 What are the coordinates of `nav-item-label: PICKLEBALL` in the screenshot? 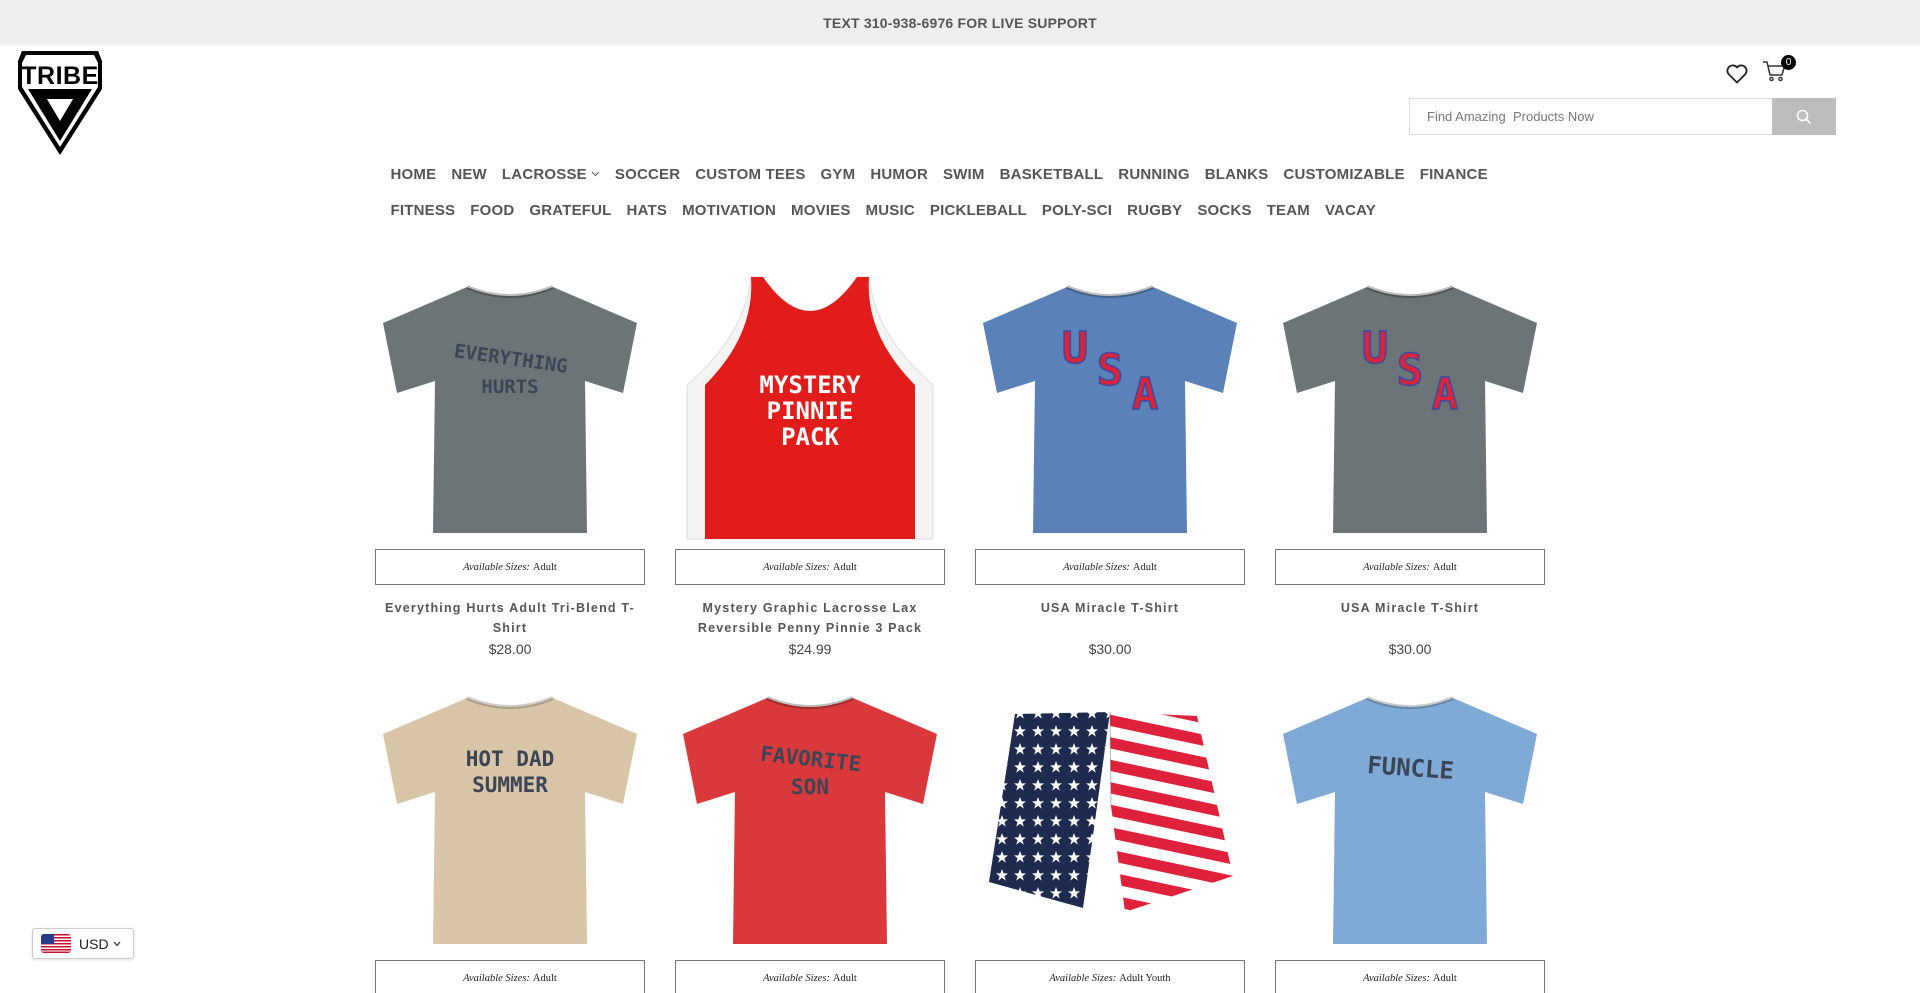 It's located at (978, 210).